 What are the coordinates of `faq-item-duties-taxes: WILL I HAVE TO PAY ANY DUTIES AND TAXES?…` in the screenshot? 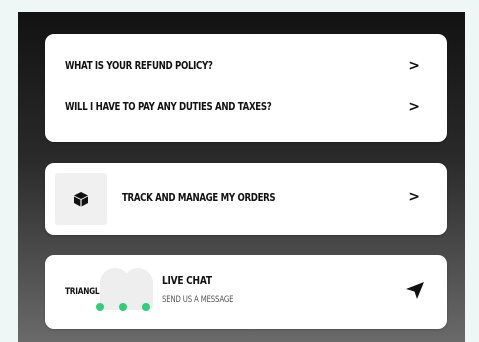 It's located at (246, 107).